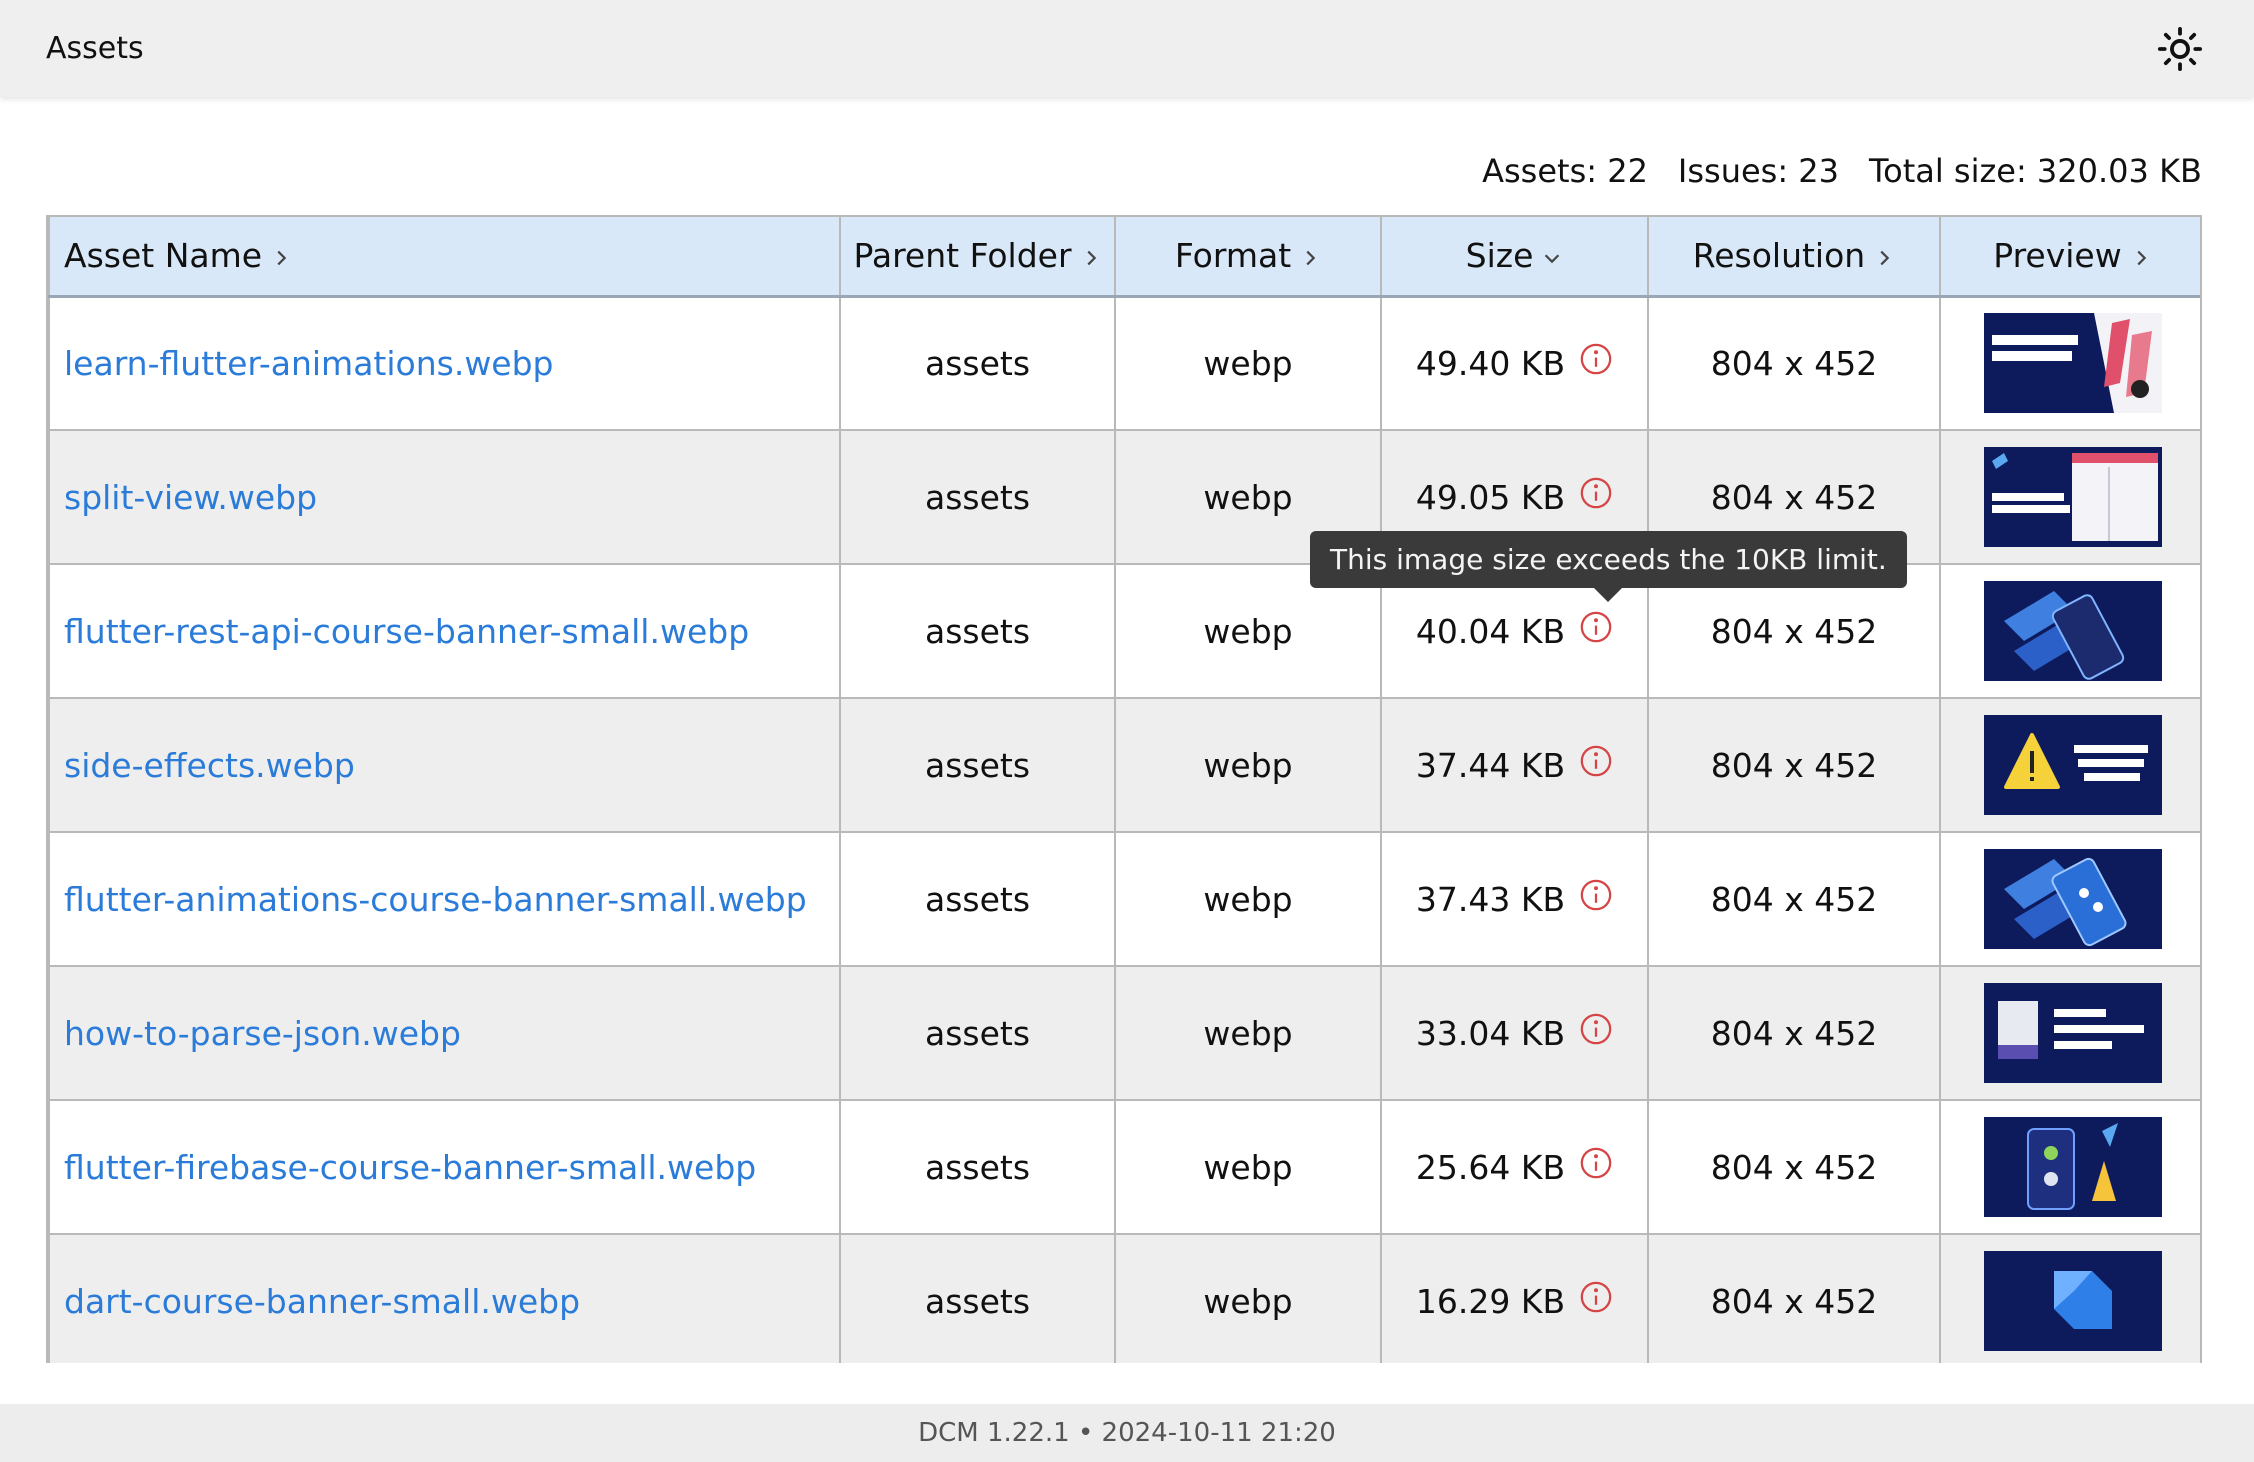 This screenshot has width=2254, height=1462. Describe the element at coordinates (1490, 497) in the screenshot. I see `size-value: 49.05 KB` at that location.